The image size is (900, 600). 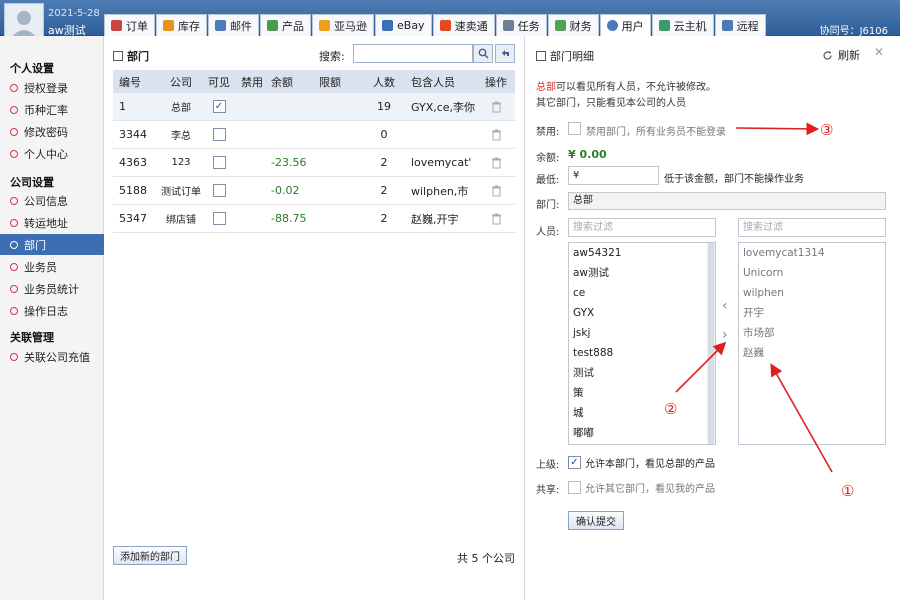 I want to click on table-header: 编号 公司 可见 禁用 余额 限额 人数 包含人员 操作, so click(x=314, y=81).